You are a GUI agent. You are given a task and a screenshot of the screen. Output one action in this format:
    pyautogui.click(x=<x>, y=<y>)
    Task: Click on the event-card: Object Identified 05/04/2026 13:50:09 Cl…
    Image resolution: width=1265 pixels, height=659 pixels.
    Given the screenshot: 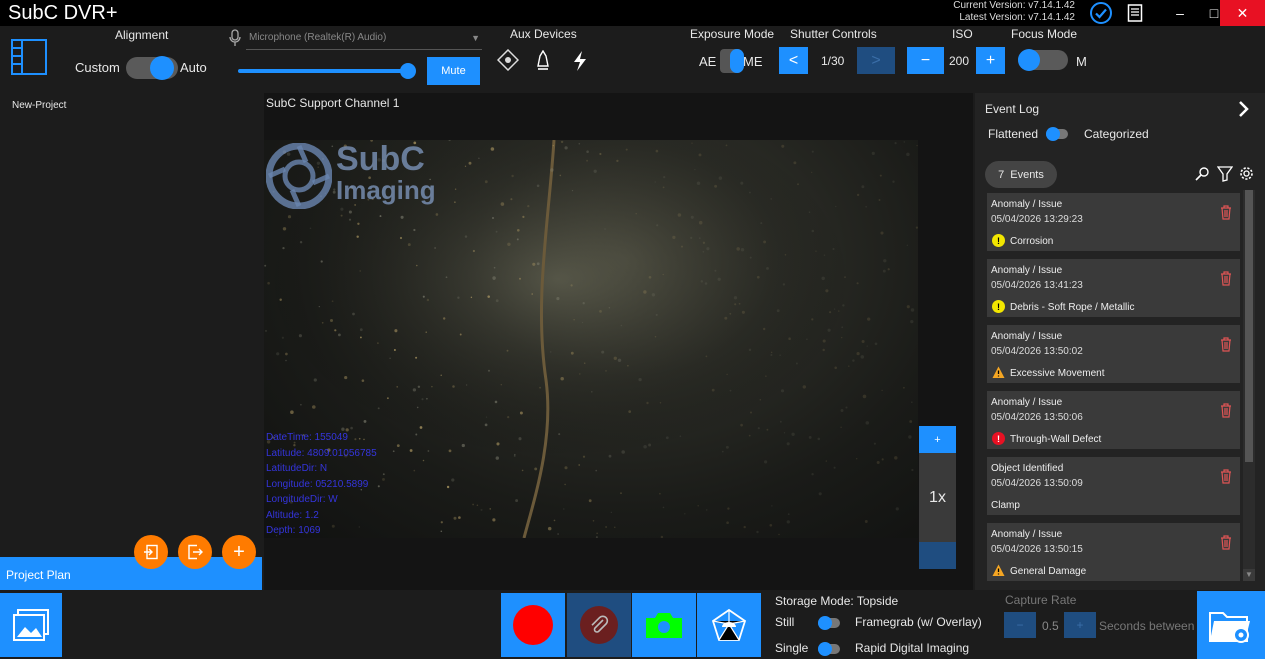 What is the action you would take?
    pyautogui.click(x=1113, y=486)
    